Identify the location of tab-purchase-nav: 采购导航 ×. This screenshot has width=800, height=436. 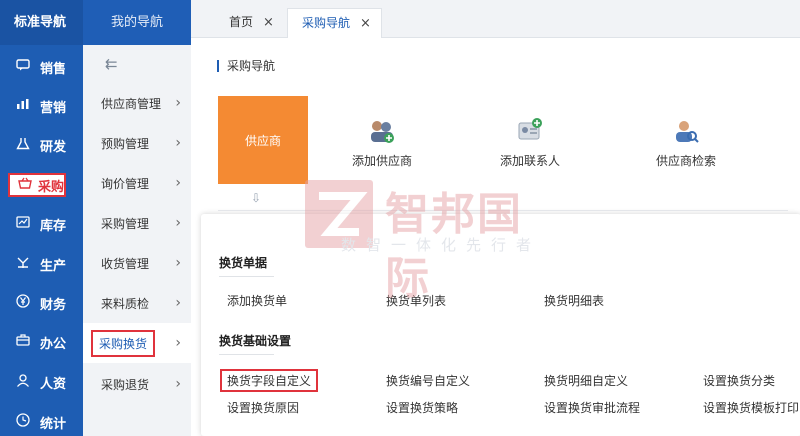
(334, 23).